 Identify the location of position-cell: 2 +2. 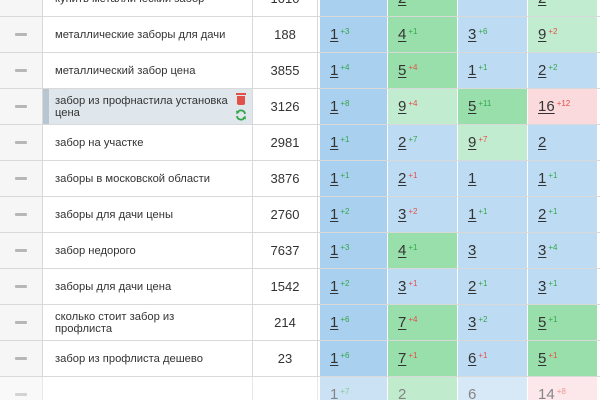
(563, 70).